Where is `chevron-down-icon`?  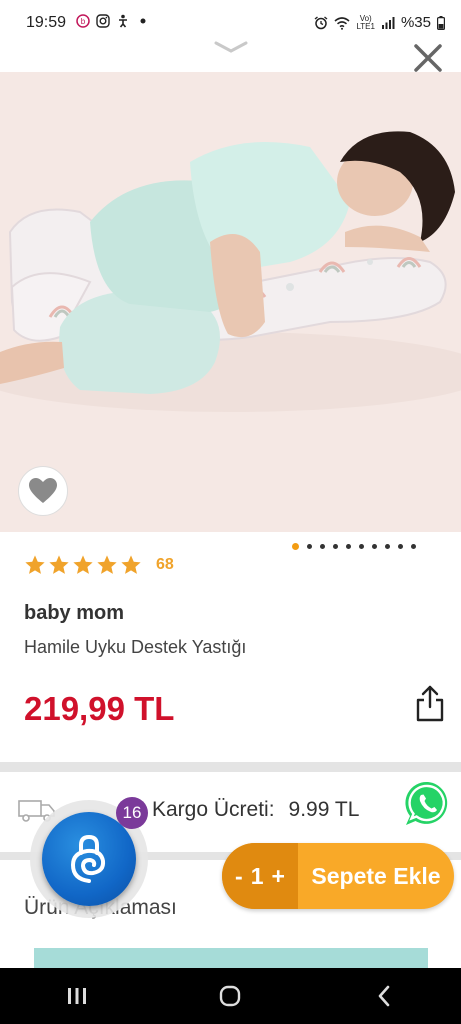
chevron-down-icon is located at coordinates (231, 47).